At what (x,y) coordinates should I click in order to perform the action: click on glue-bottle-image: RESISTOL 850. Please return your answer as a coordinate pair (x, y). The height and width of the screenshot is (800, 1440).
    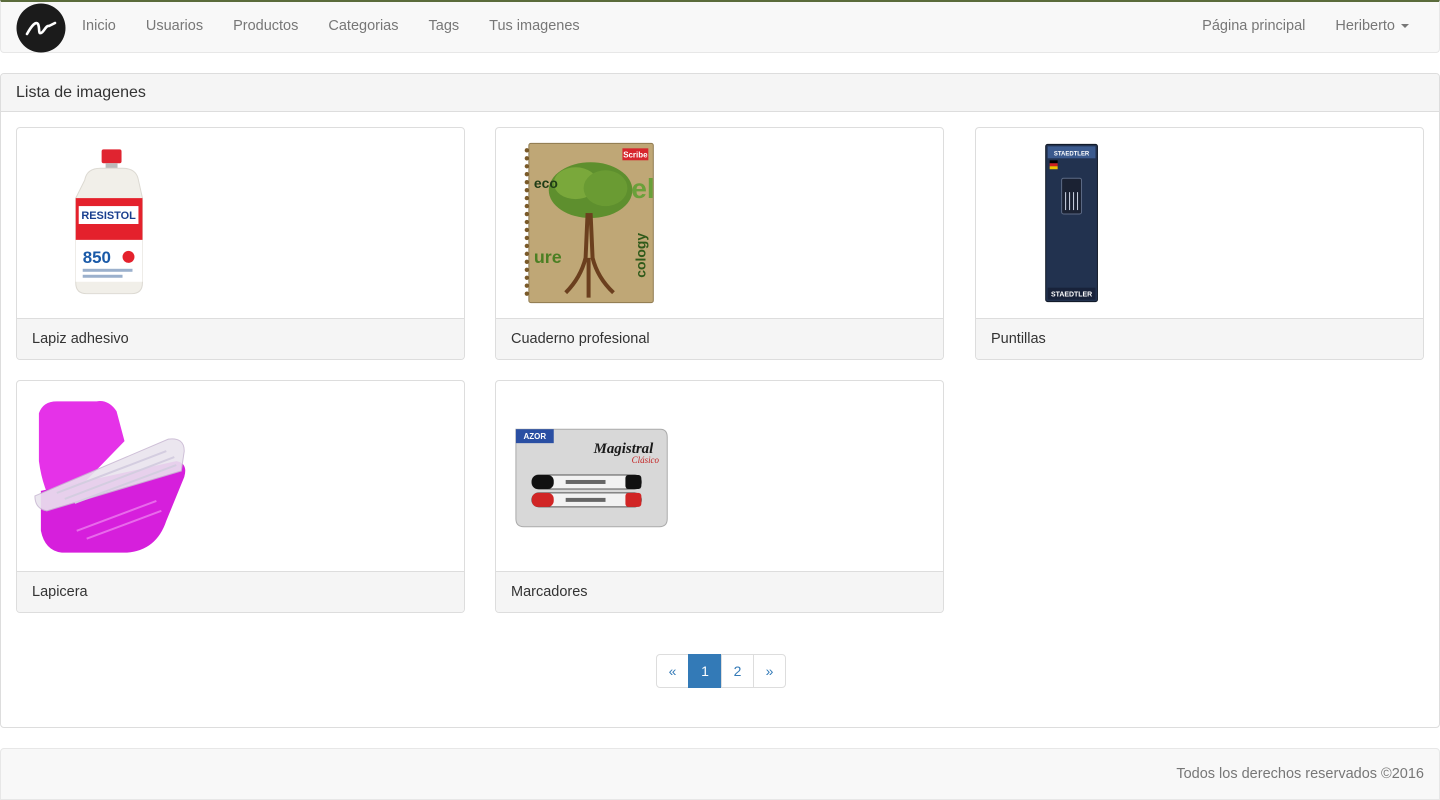
    Looking at the image, I should click on (109, 222).